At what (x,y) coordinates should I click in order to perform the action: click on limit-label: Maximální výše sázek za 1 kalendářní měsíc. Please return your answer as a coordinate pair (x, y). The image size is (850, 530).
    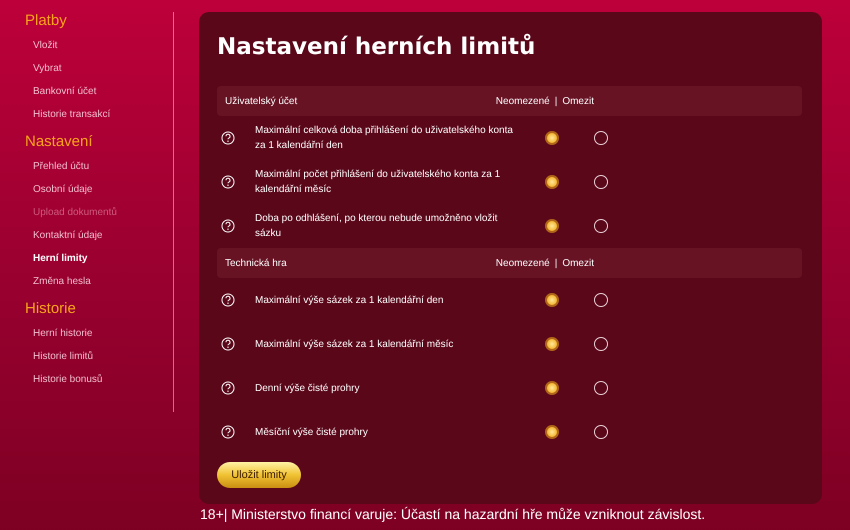
    Looking at the image, I should click on (354, 345).